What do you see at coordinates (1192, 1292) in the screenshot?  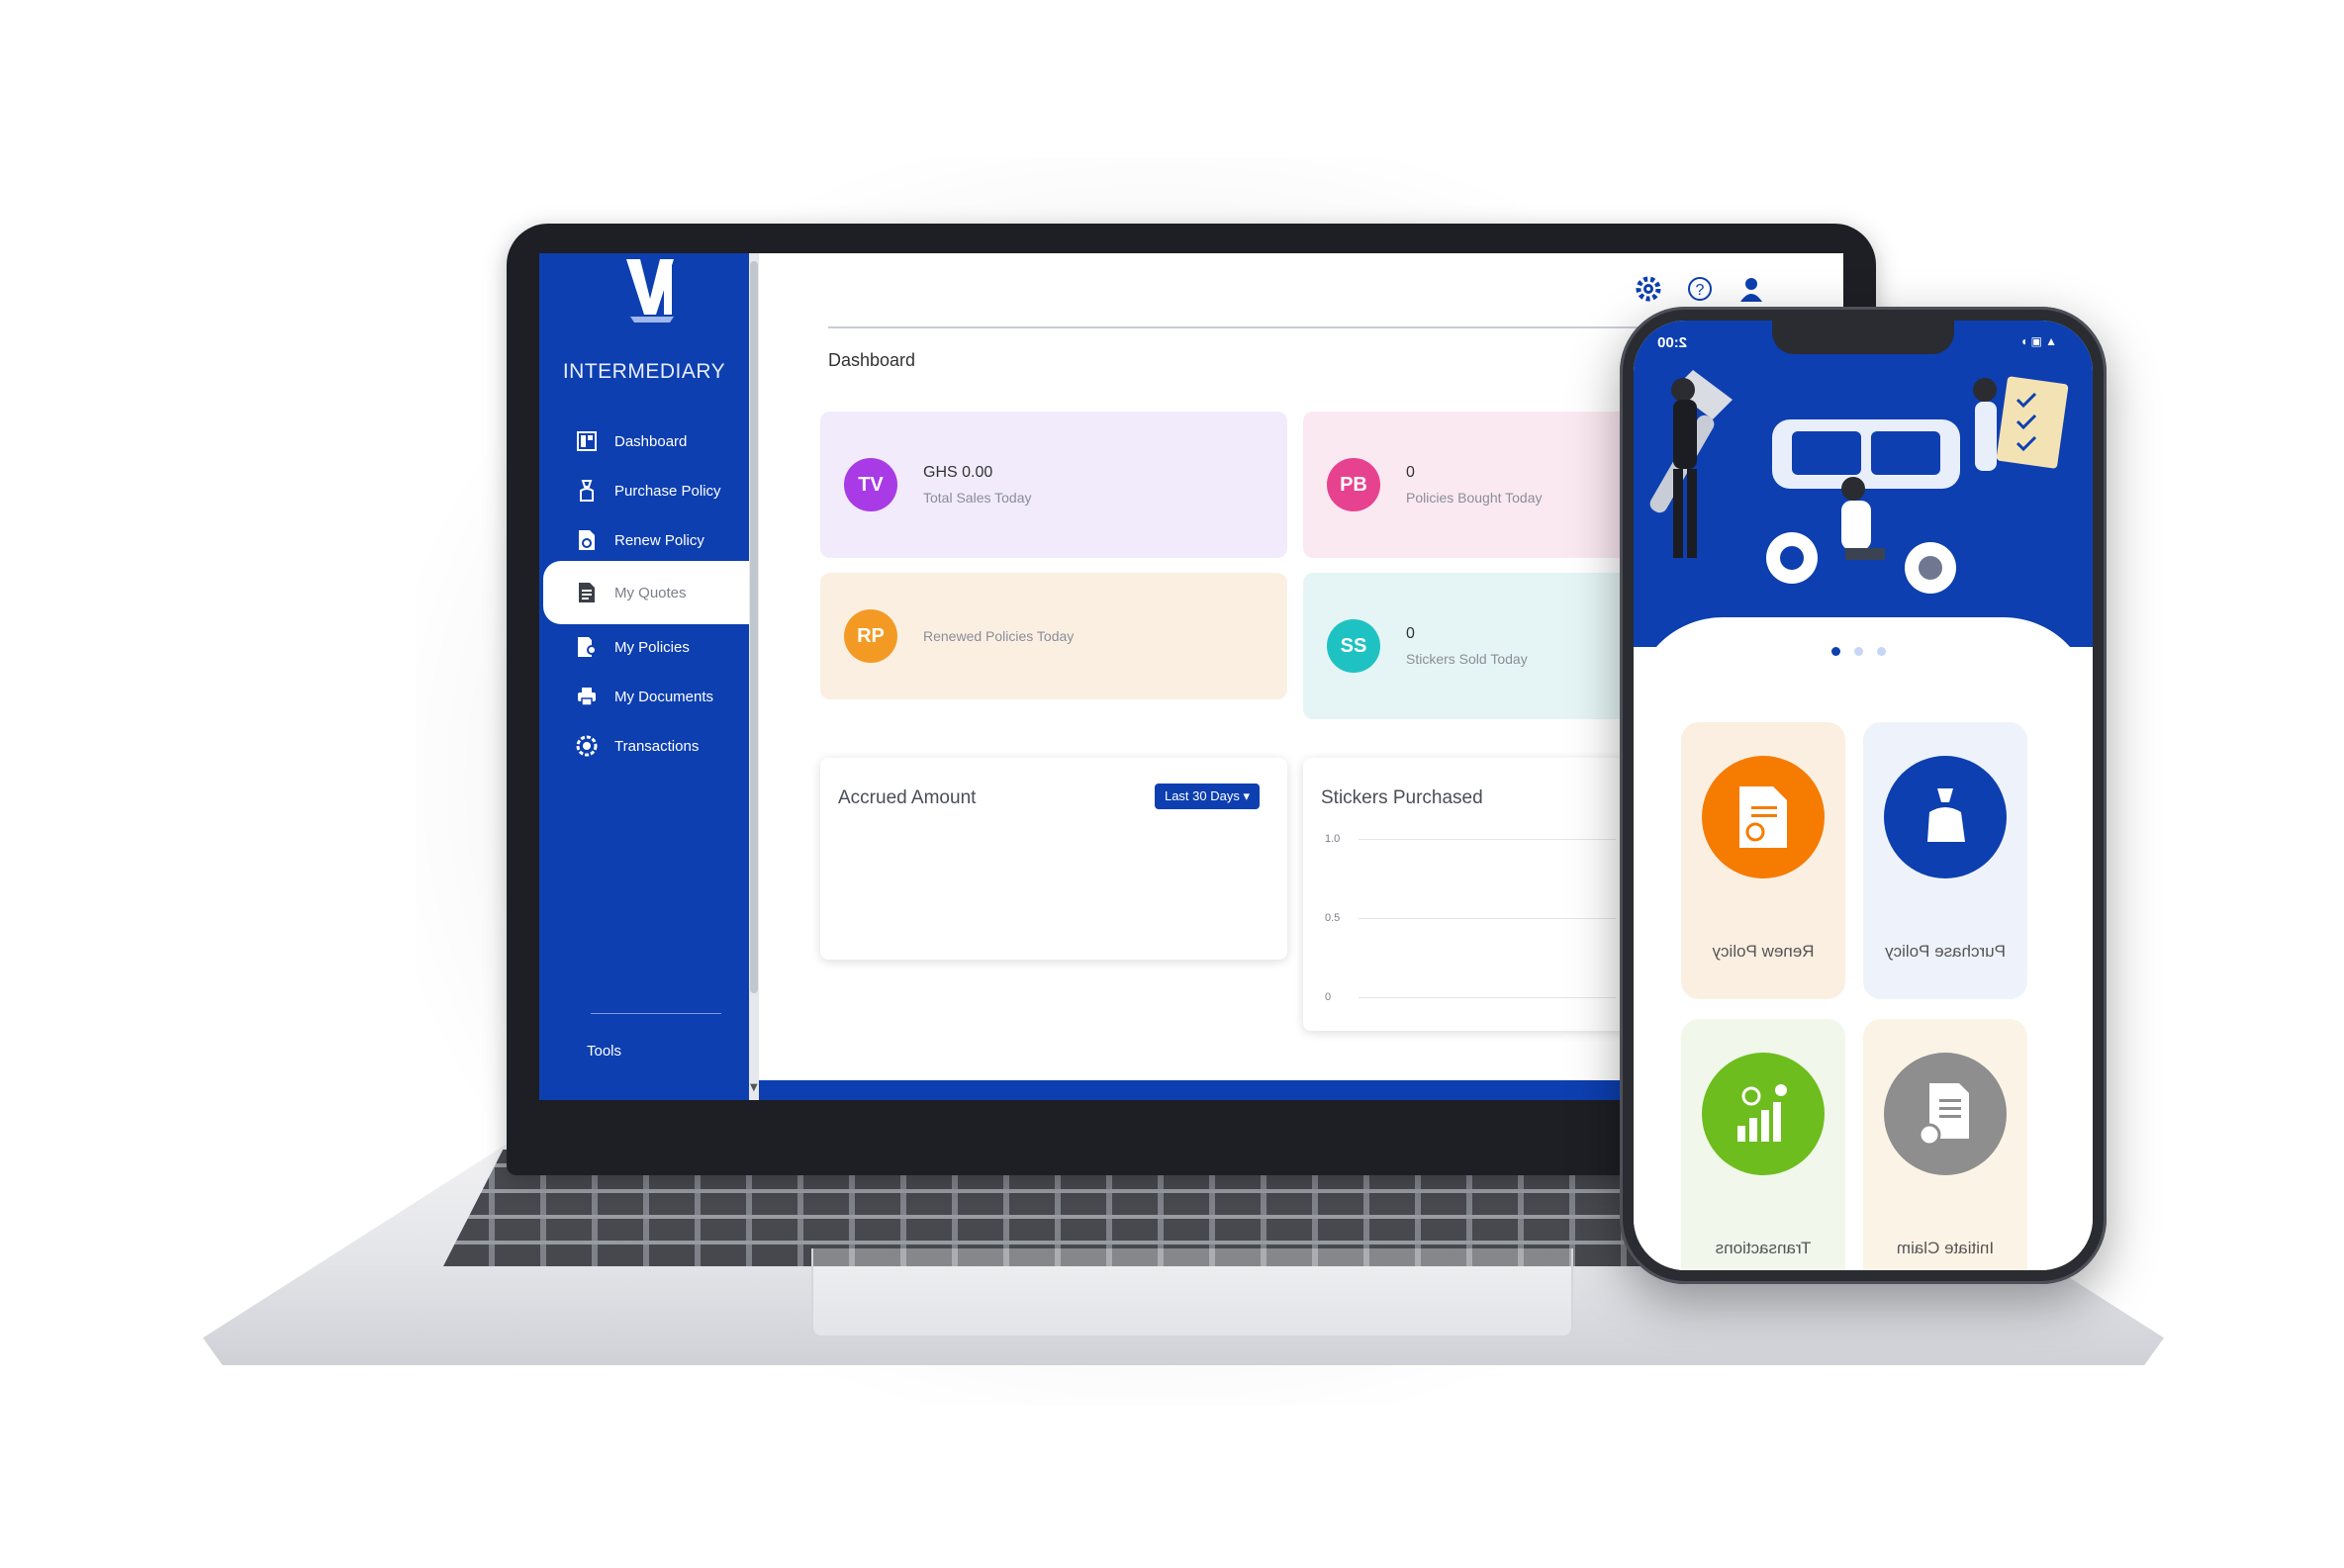 I see `laptop-trackpad` at bounding box center [1192, 1292].